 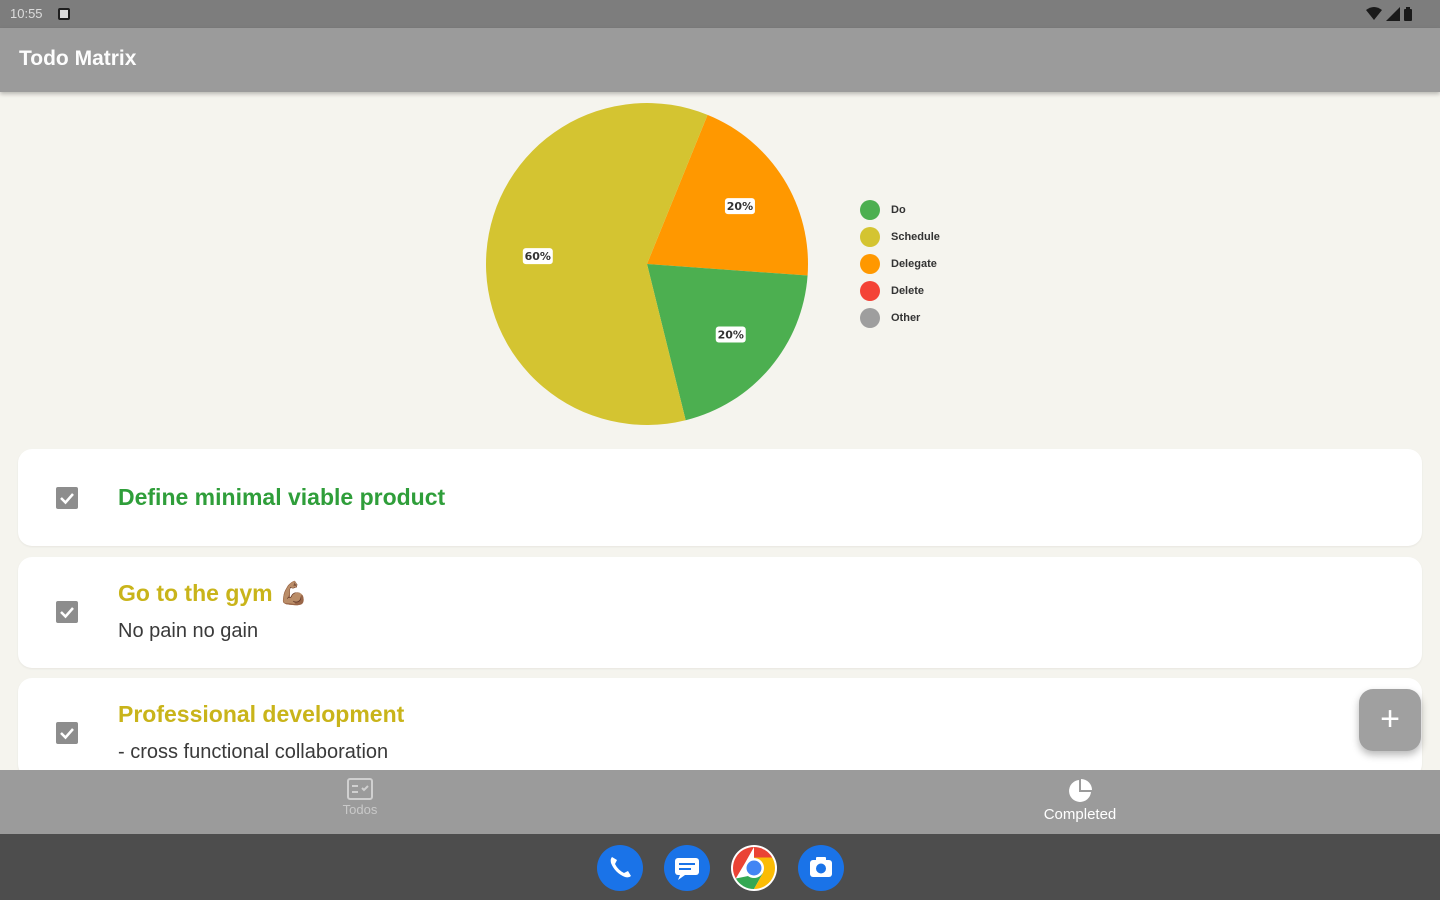 I want to click on chrome-app, so click(x=754, y=868).